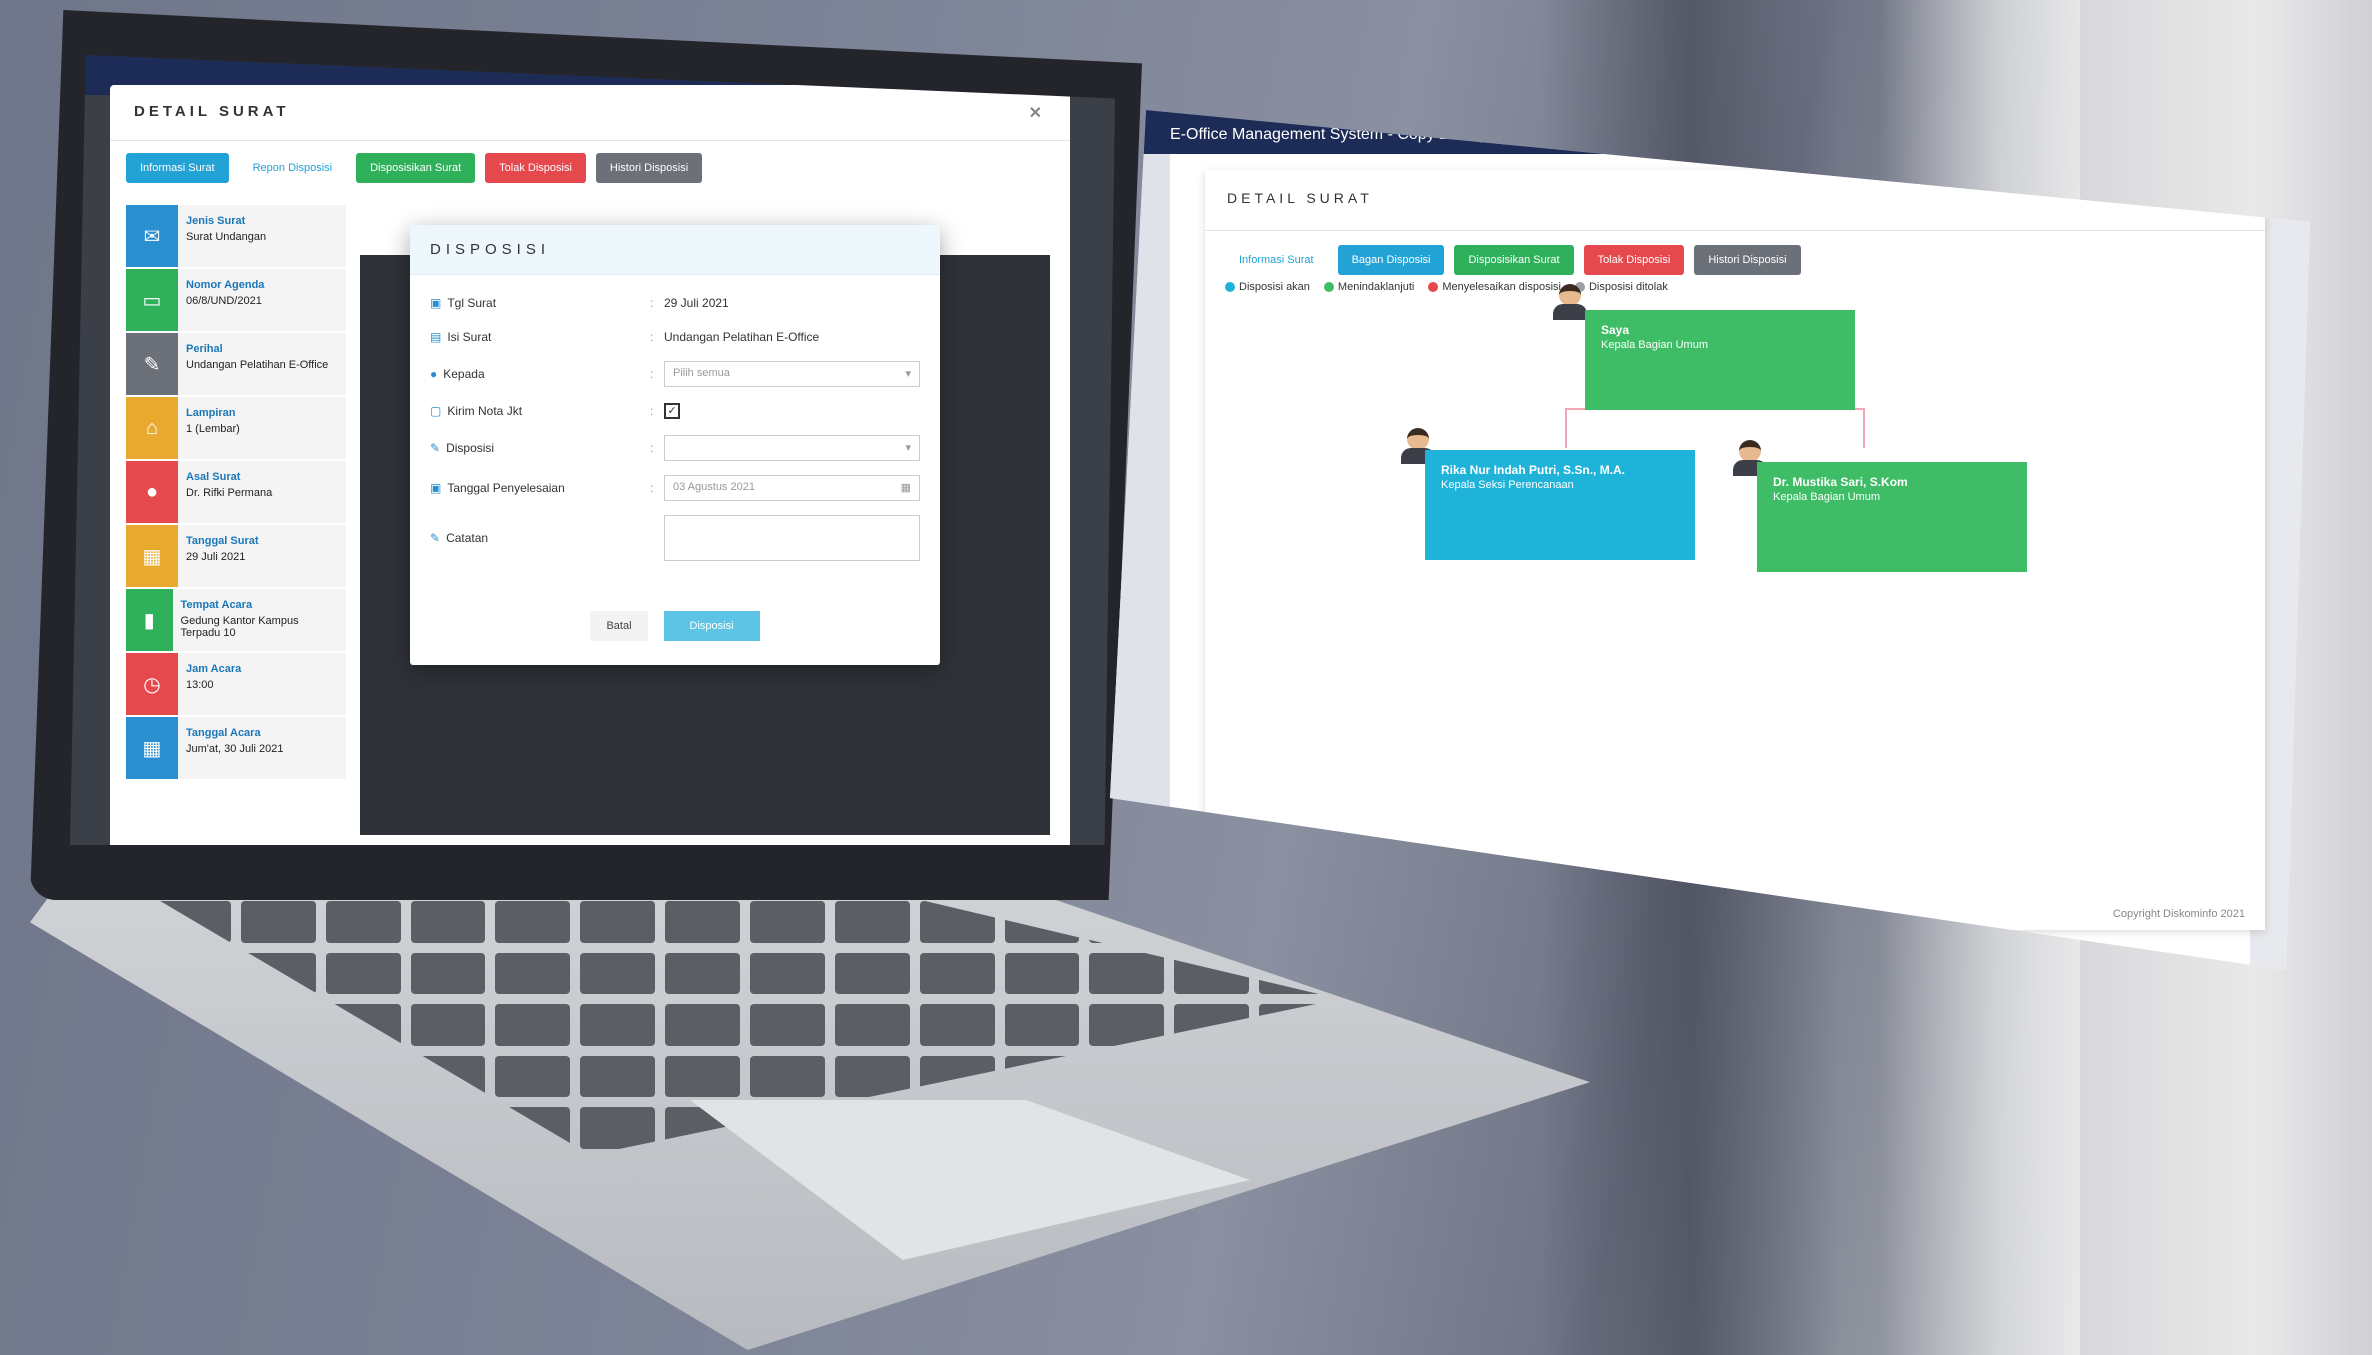 The width and height of the screenshot is (2372, 1355). What do you see at coordinates (1257, 914) in the screenshot?
I see `footer-version: E-Office v1.0` at bounding box center [1257, 914].